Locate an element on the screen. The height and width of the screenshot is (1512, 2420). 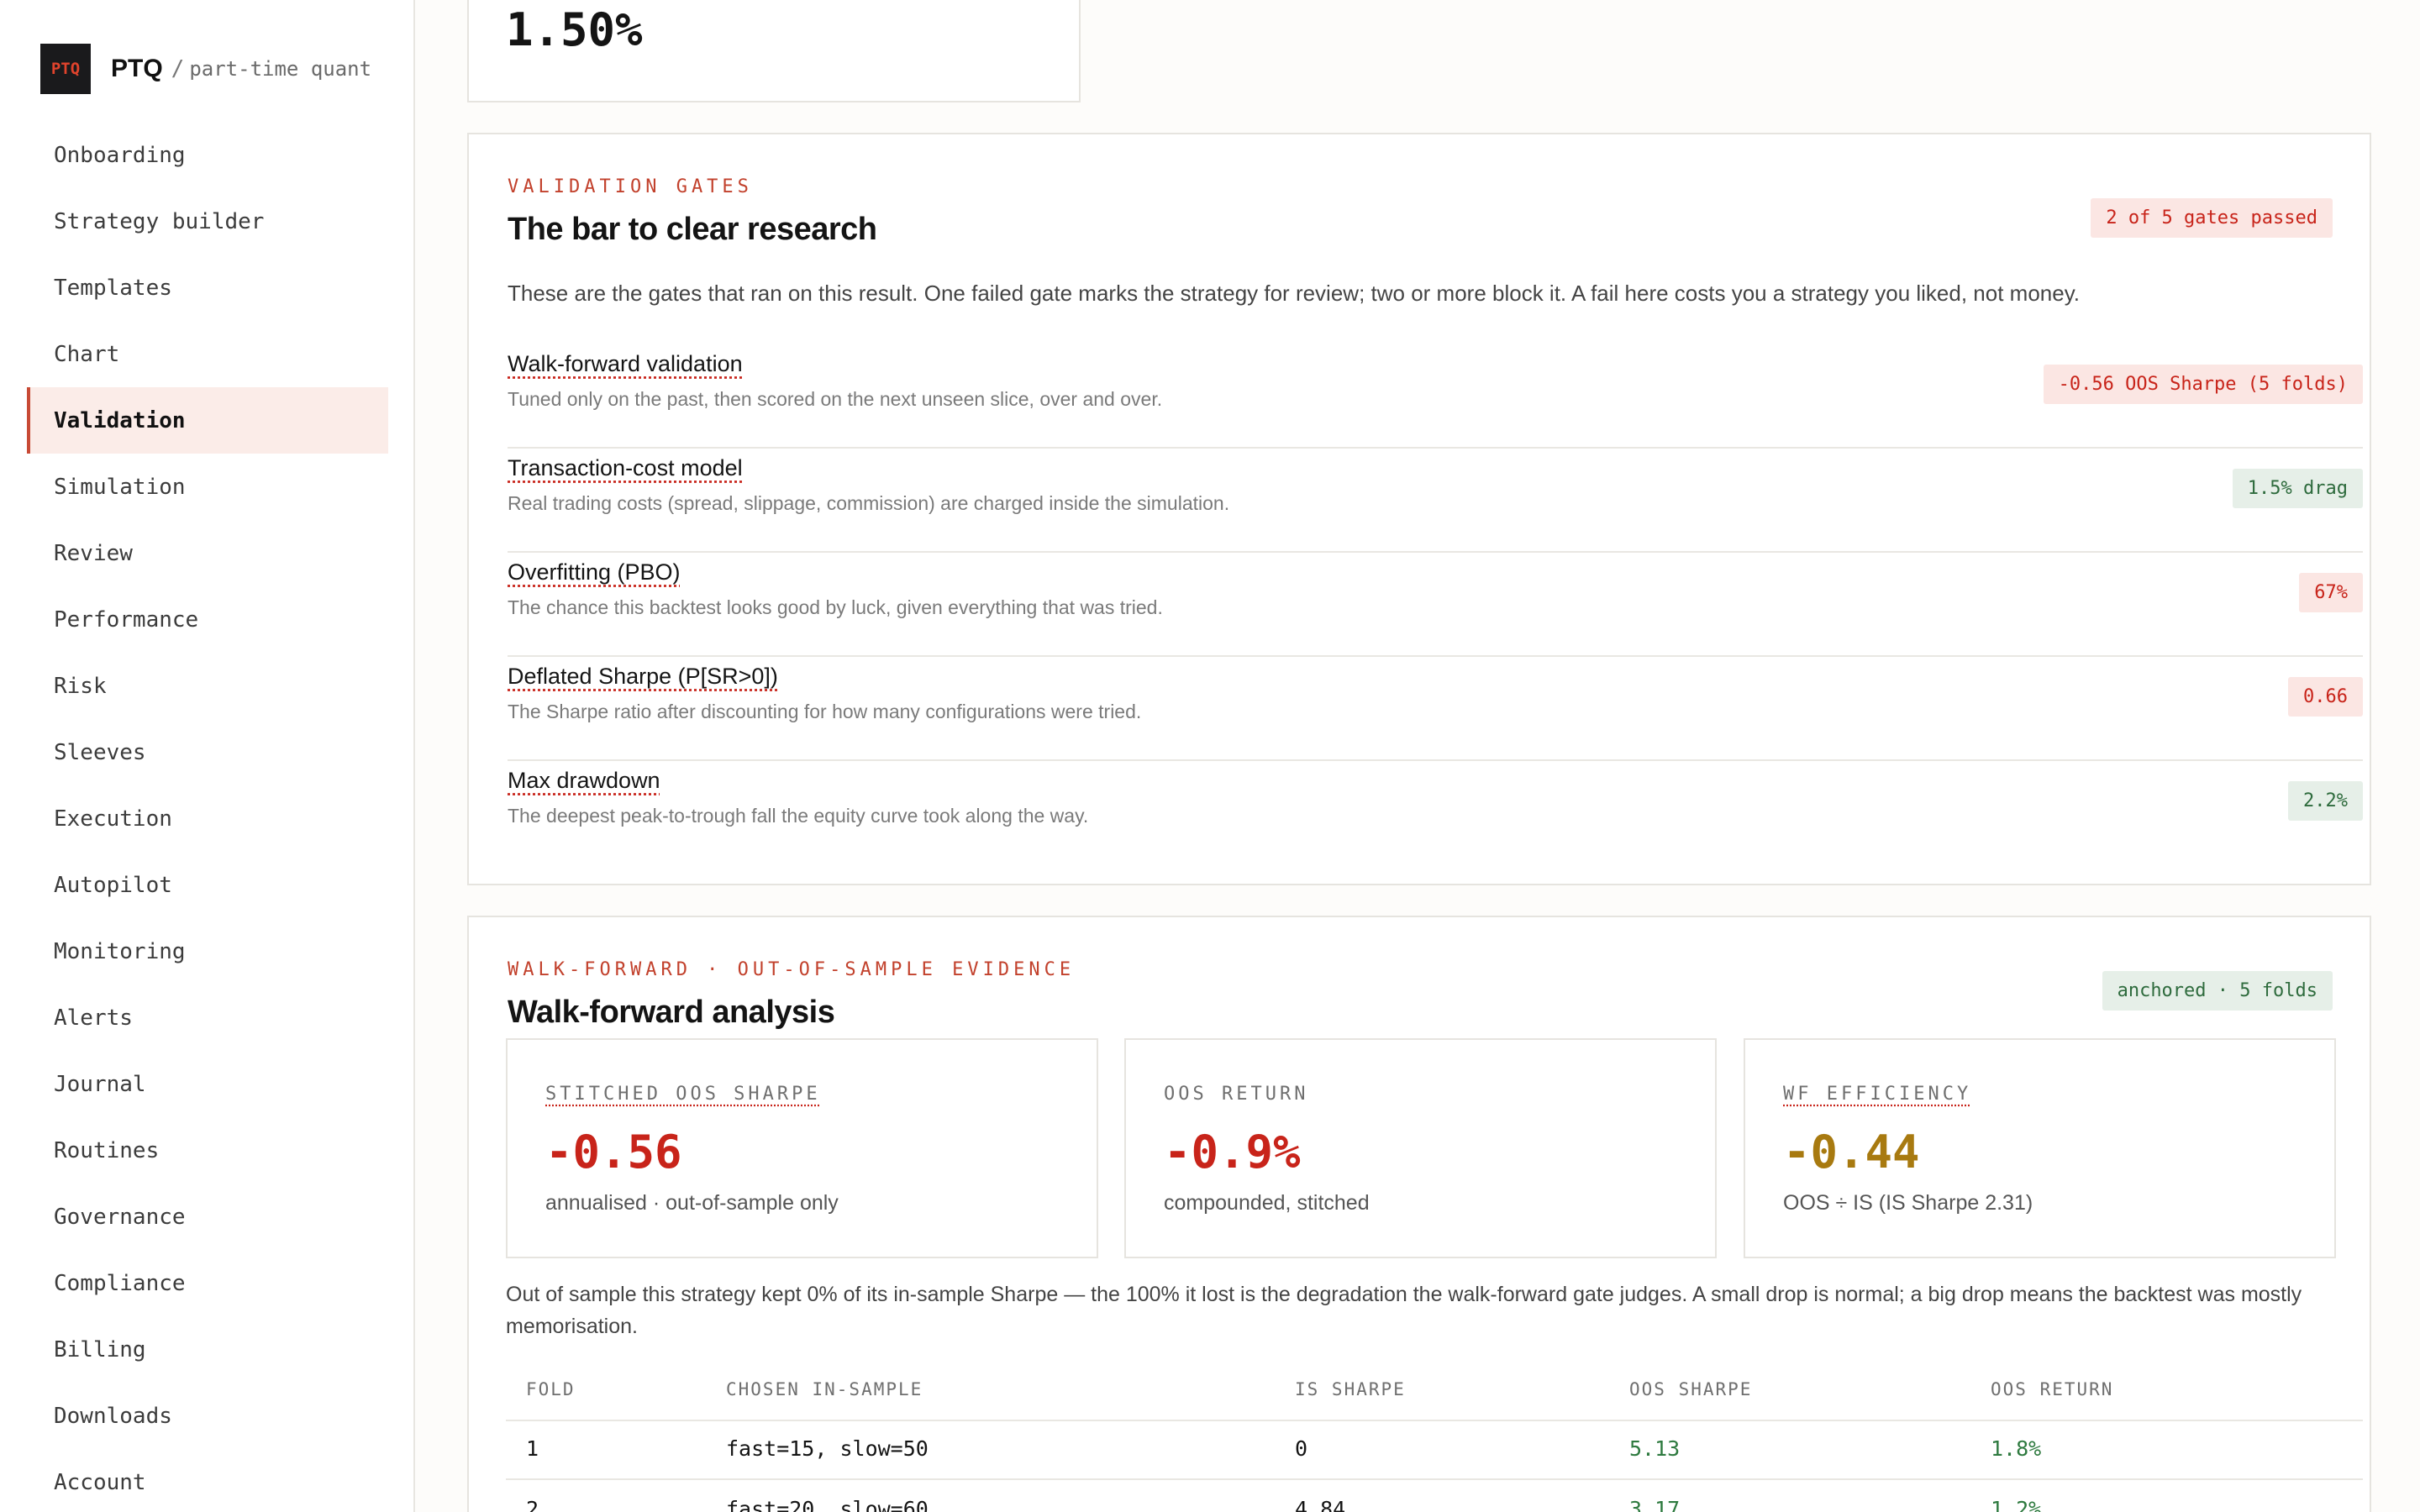
sidebar-item-alerts: Alerts is located at coordinates (207, 1017).